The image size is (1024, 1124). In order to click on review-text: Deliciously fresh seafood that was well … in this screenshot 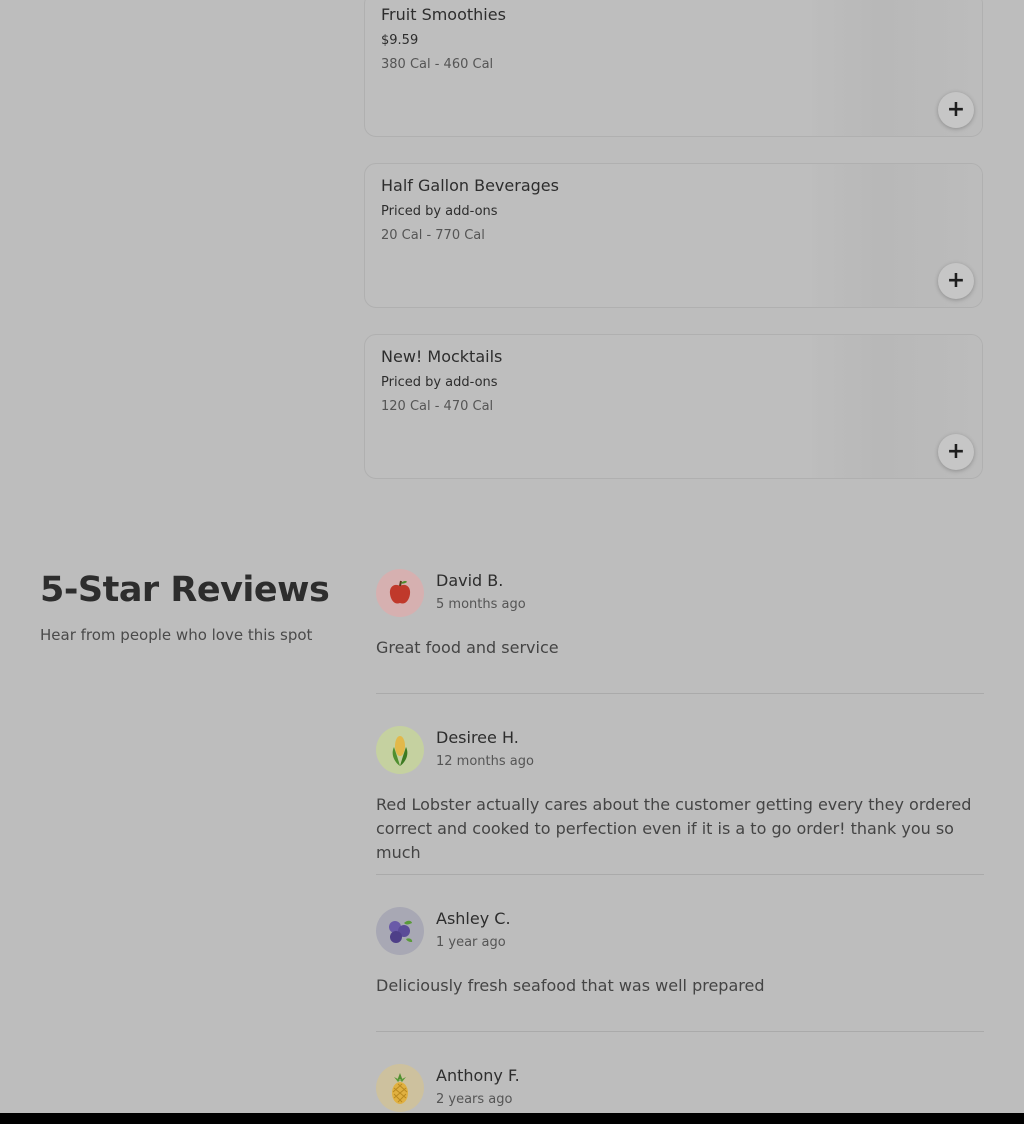, I will do `click(570, 985)`.